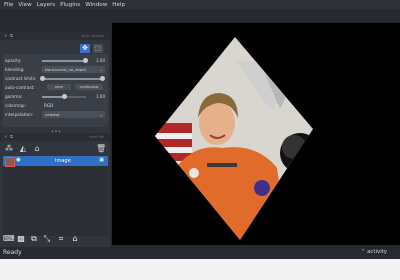 The width and height of the screenshot is (400, 280). I want to click on colormap-row: colormap: RGB, so click(55, 105).